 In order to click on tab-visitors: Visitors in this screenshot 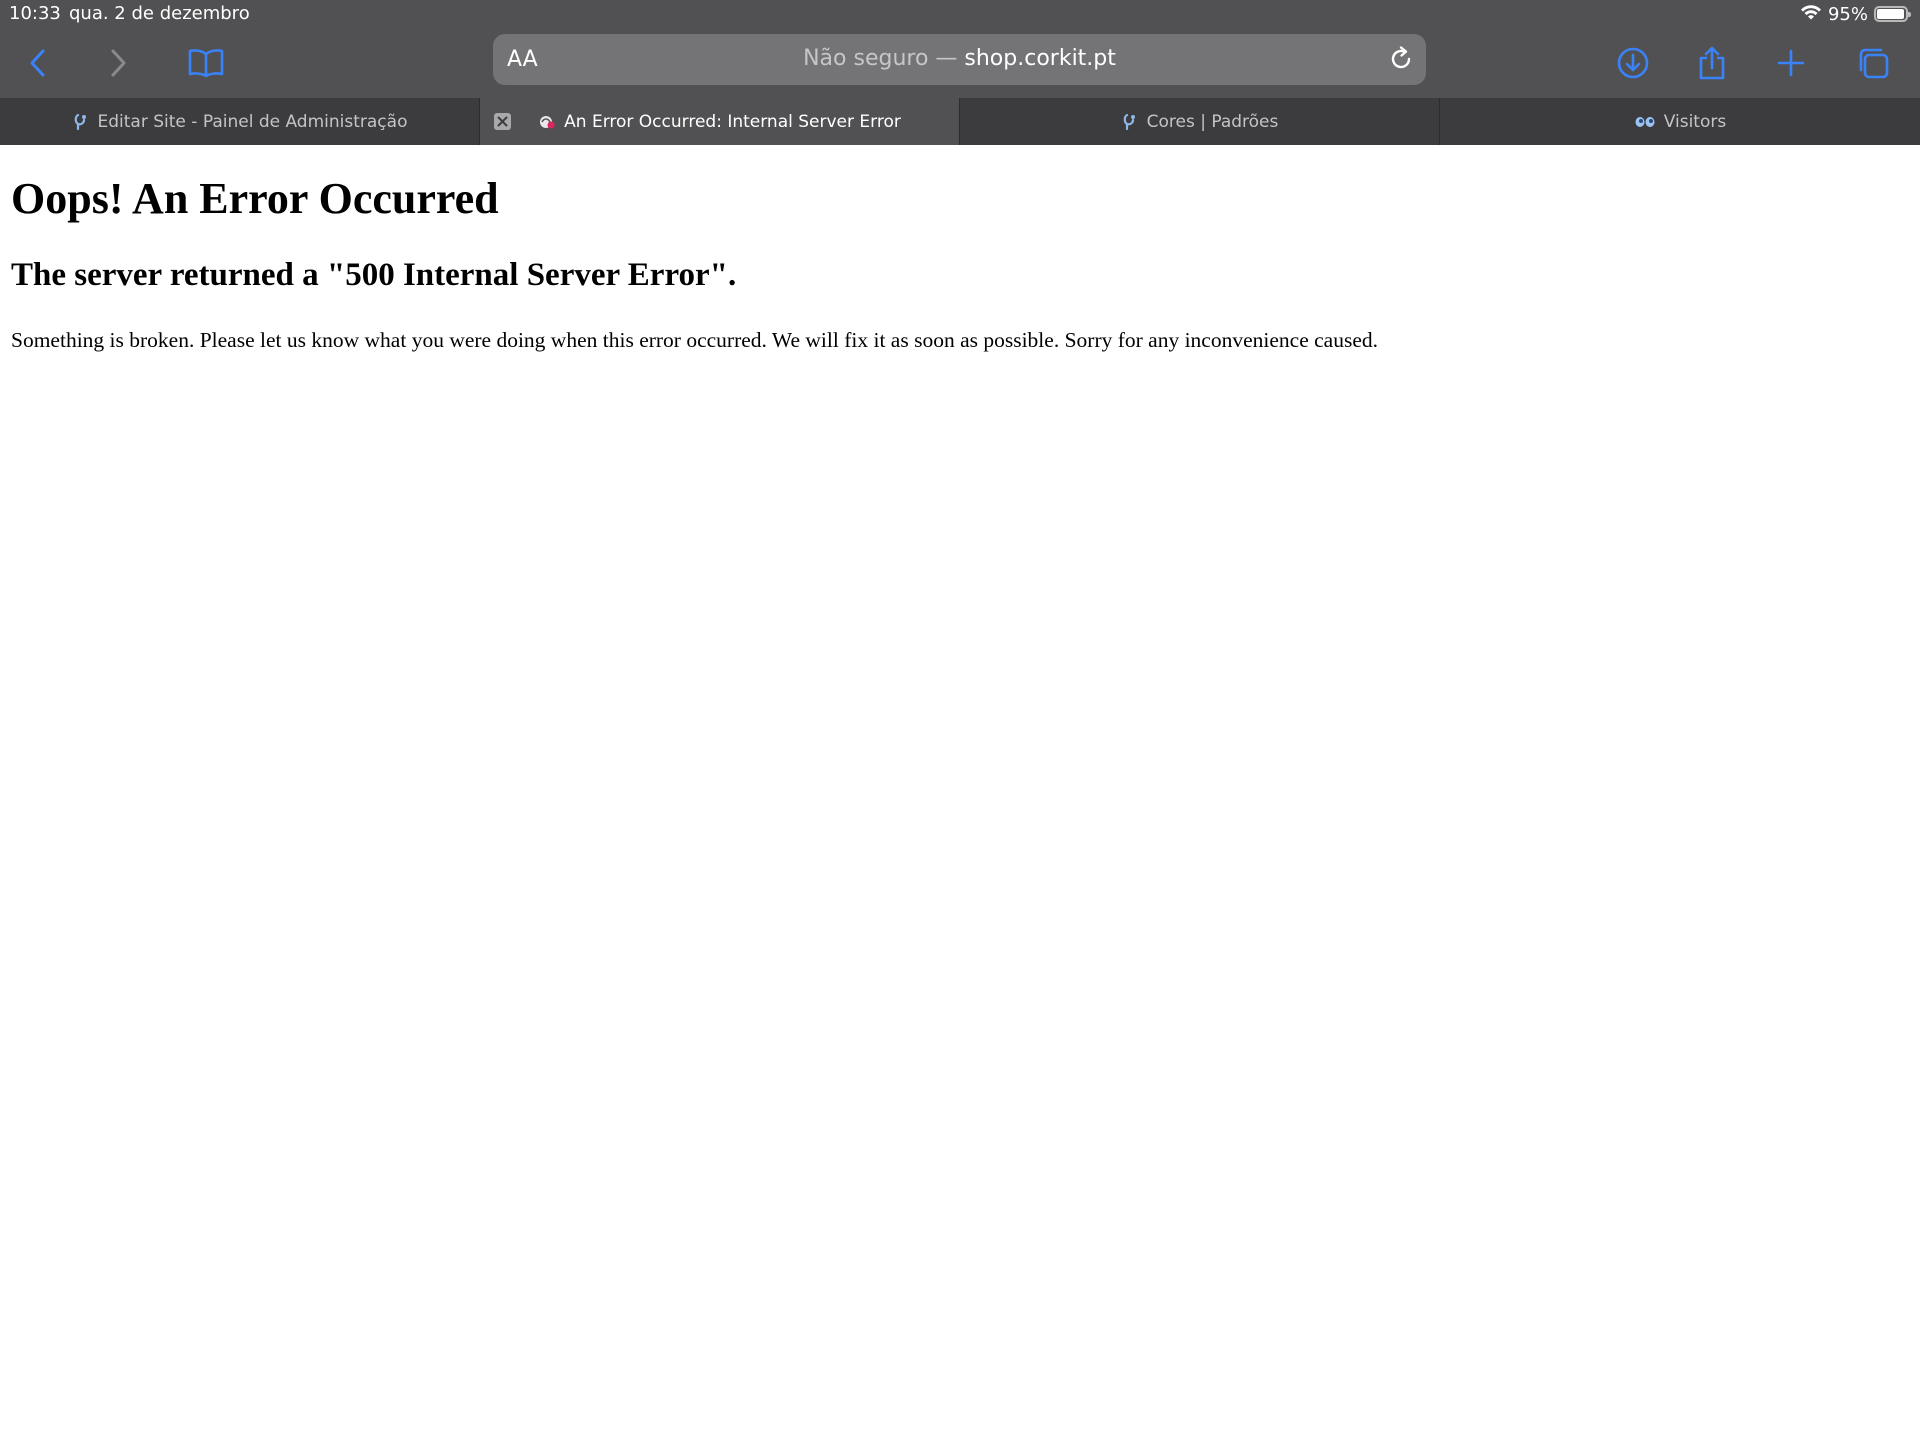, I will do `click(1680, 121)`.